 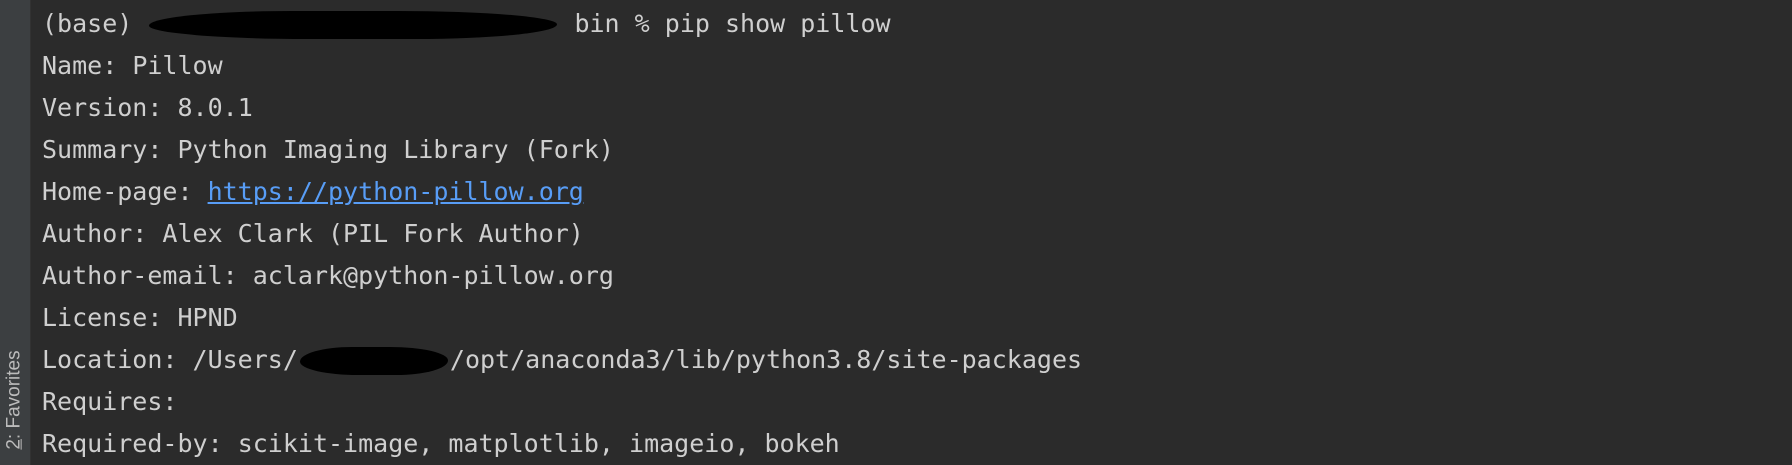 What do you see at coordinates (353, 25) in the screenshot?
I see `redacted-hostname` at bounding box center [353, 25].